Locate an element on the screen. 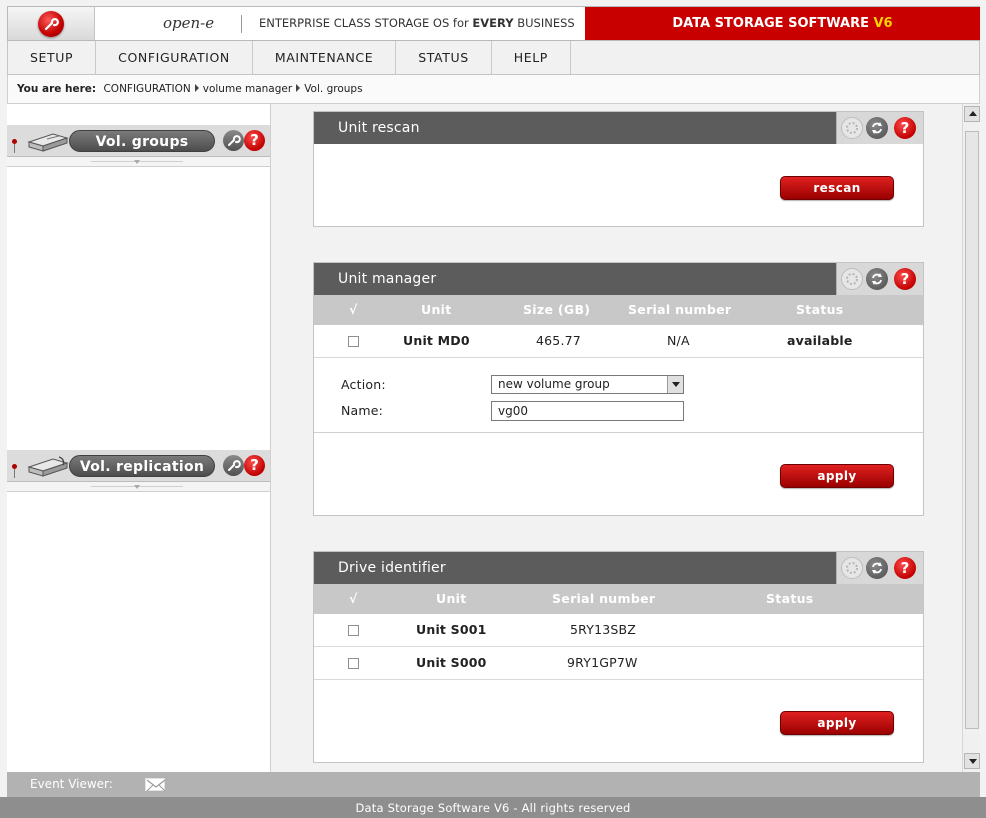 This screenshot has height=818, width=986. product-banner: DATA STORAGE SOFTWARE V6 is located at coordinates (782, 23).